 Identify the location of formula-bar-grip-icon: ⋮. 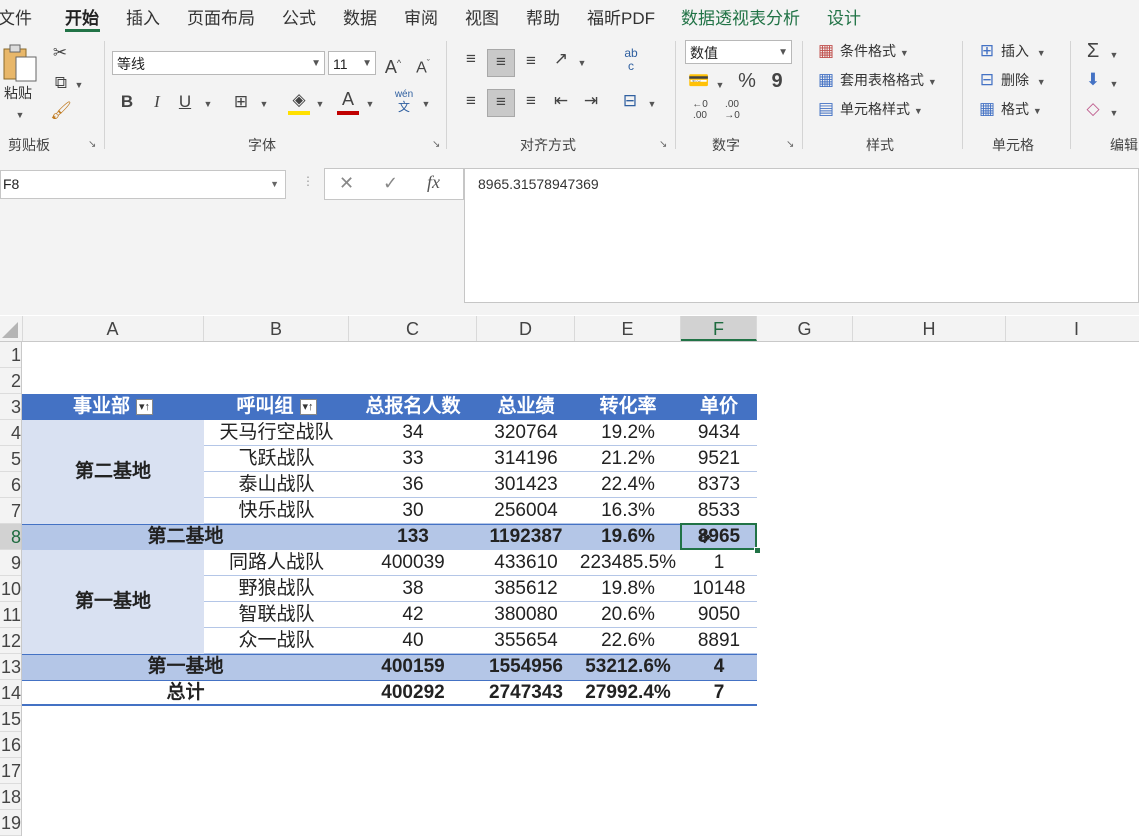
(308, 181).